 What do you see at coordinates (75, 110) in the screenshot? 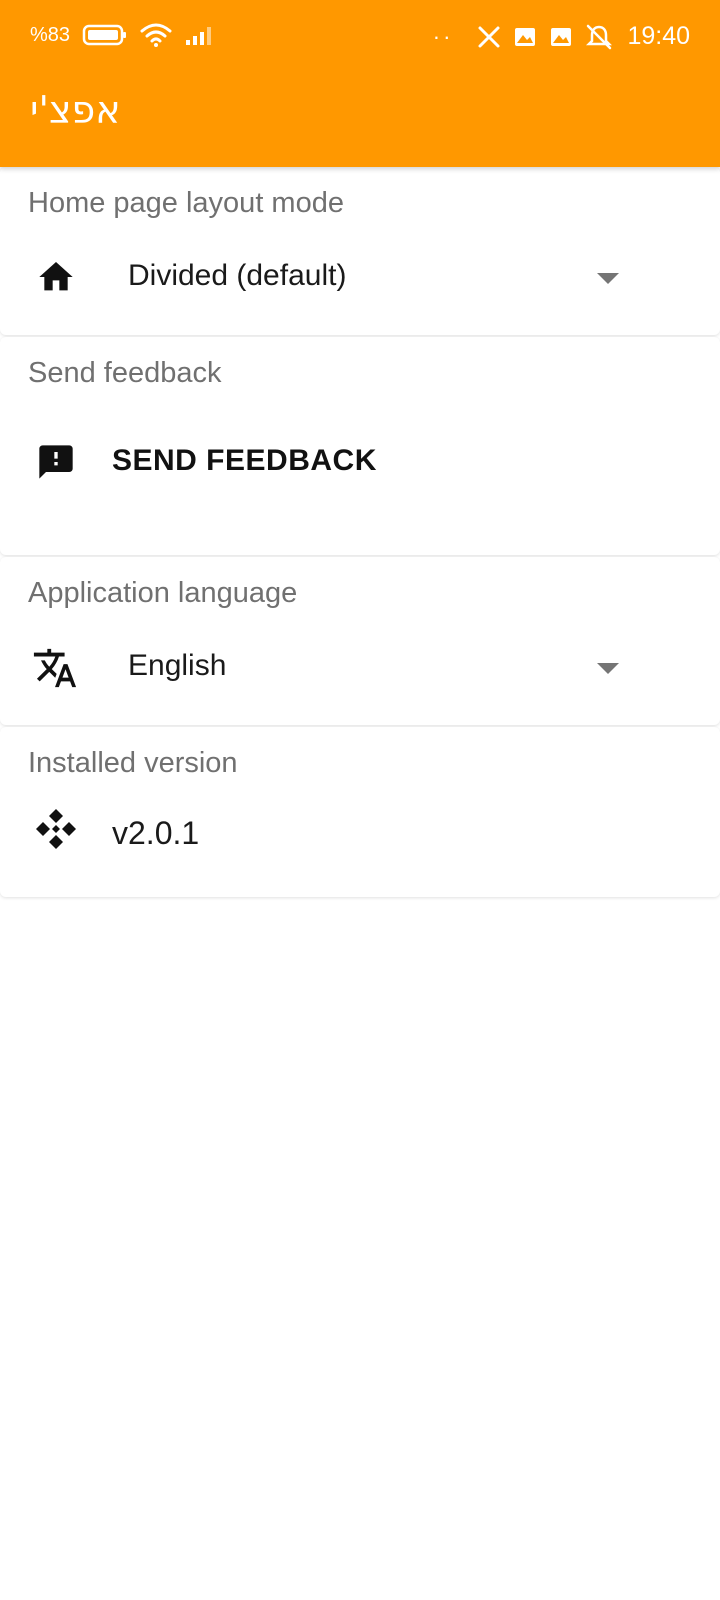
I see `app-title: אפצ'י` at bounding box center [75, 110].